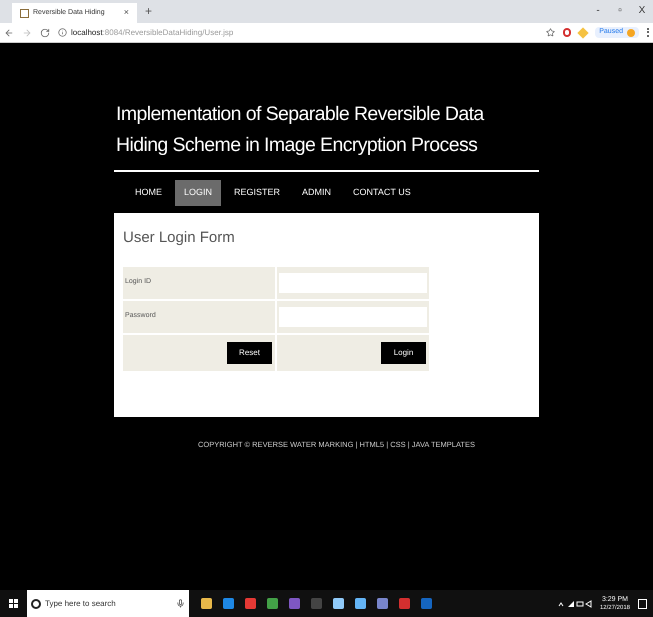 The width and height of the screenshot is (653, 617). I want to click on form-heading: User Login Form, so click(179, 238).